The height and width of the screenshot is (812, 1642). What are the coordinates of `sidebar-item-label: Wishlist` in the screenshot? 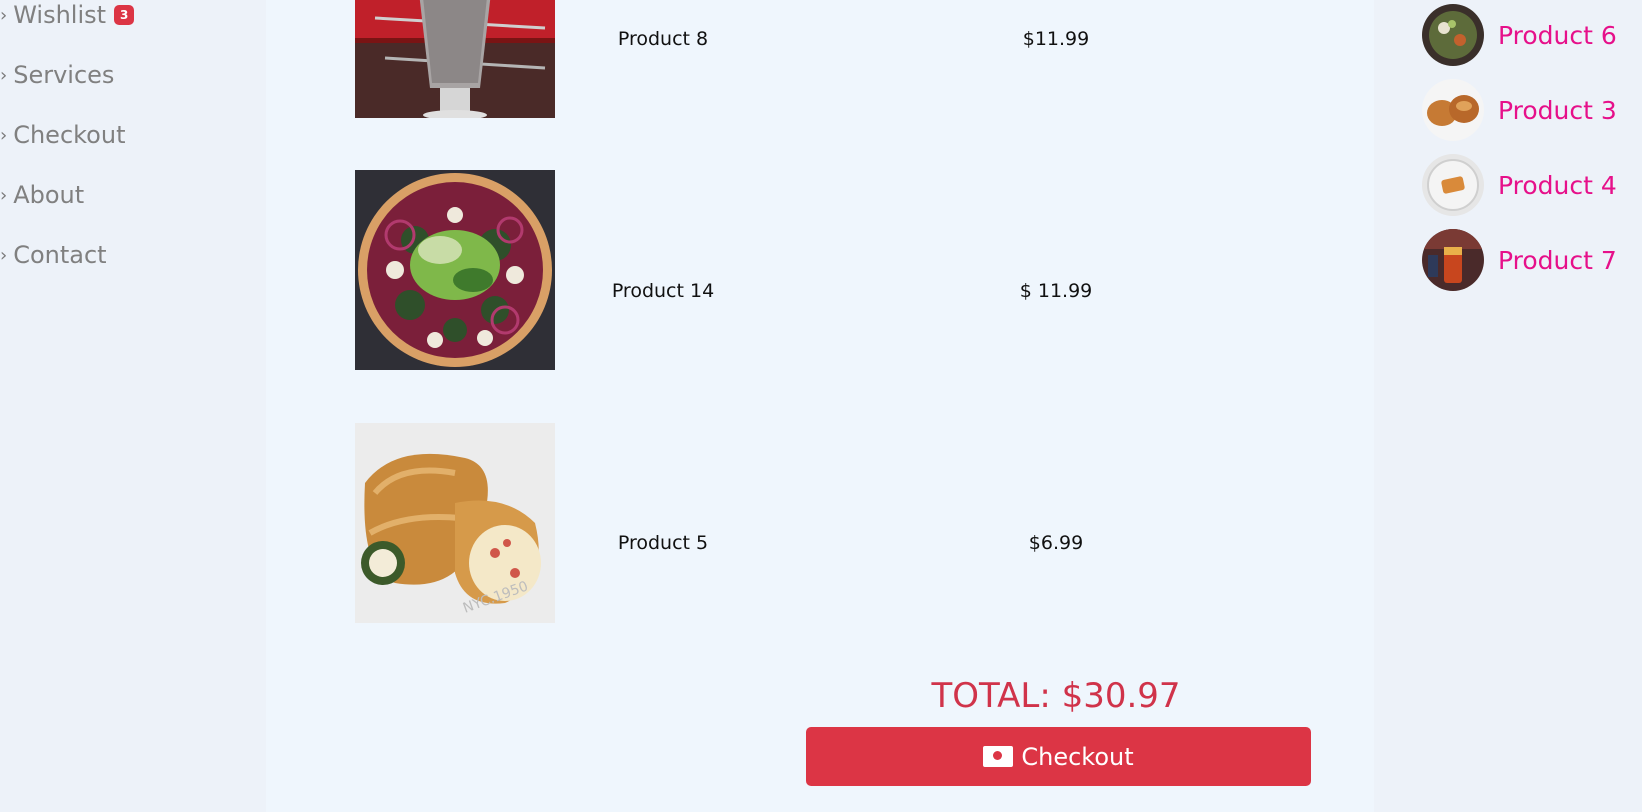 It's located at (60, 15).